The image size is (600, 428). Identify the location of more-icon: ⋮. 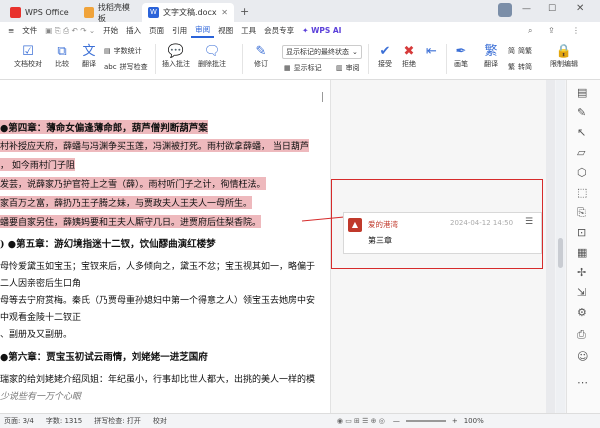
(576, 30).